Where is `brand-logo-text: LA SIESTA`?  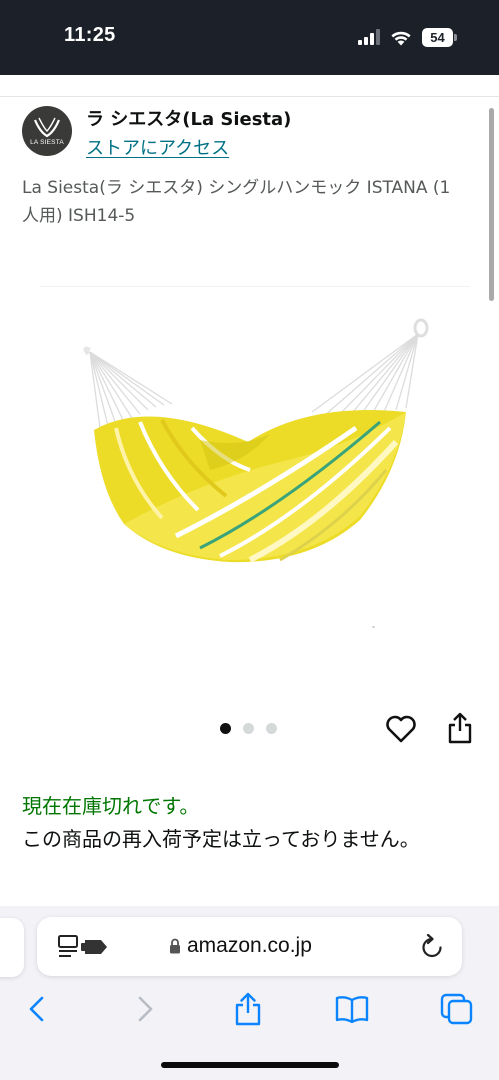 brand-logo-text: LA SIESTA is located at coordinates (47, 142).